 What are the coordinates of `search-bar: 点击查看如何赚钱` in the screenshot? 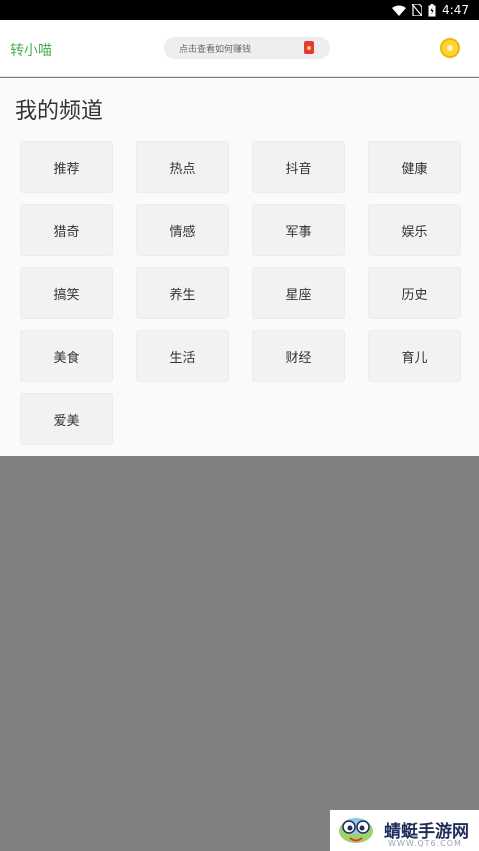 It's located at (247, 48).